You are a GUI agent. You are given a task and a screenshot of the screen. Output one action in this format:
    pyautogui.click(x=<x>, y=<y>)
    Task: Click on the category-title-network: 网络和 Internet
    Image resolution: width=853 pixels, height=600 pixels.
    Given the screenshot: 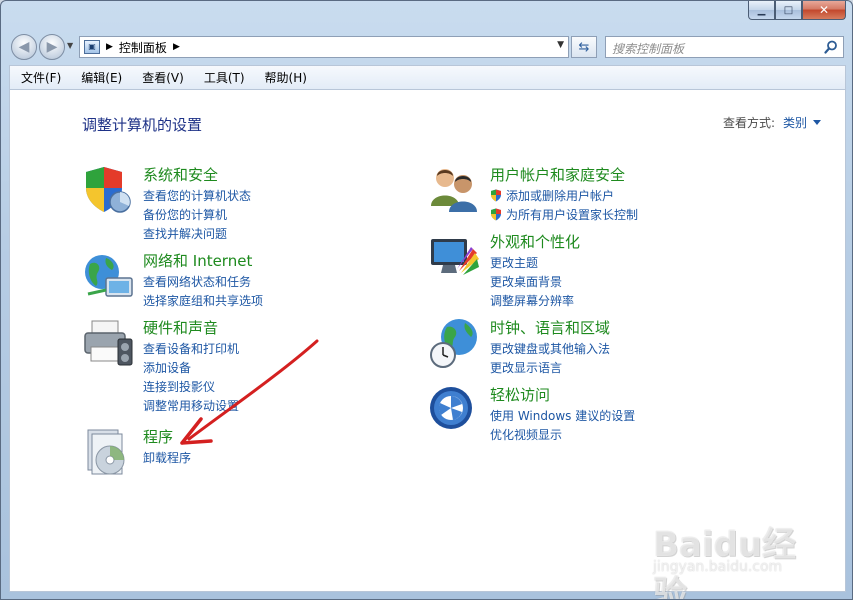 What is the action you would take?
    pyautogui.click(x=197, y=260)
    